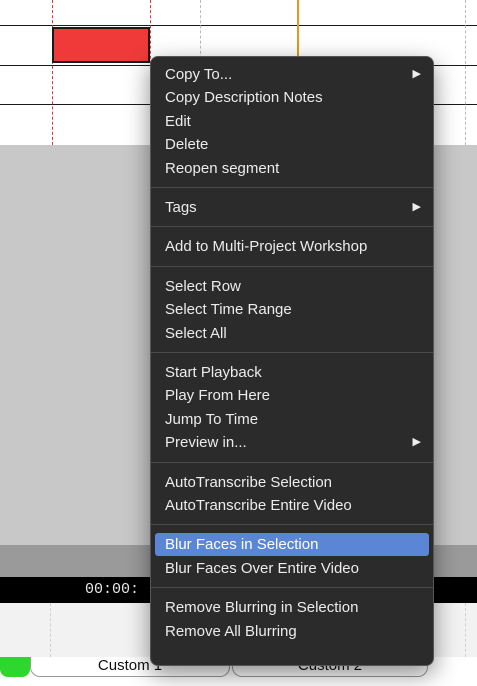  What do you see at coordinates (292, 286) in the screenshot?
I see `menu-item-select-row: Select Row` at bounding box center [292, 286].